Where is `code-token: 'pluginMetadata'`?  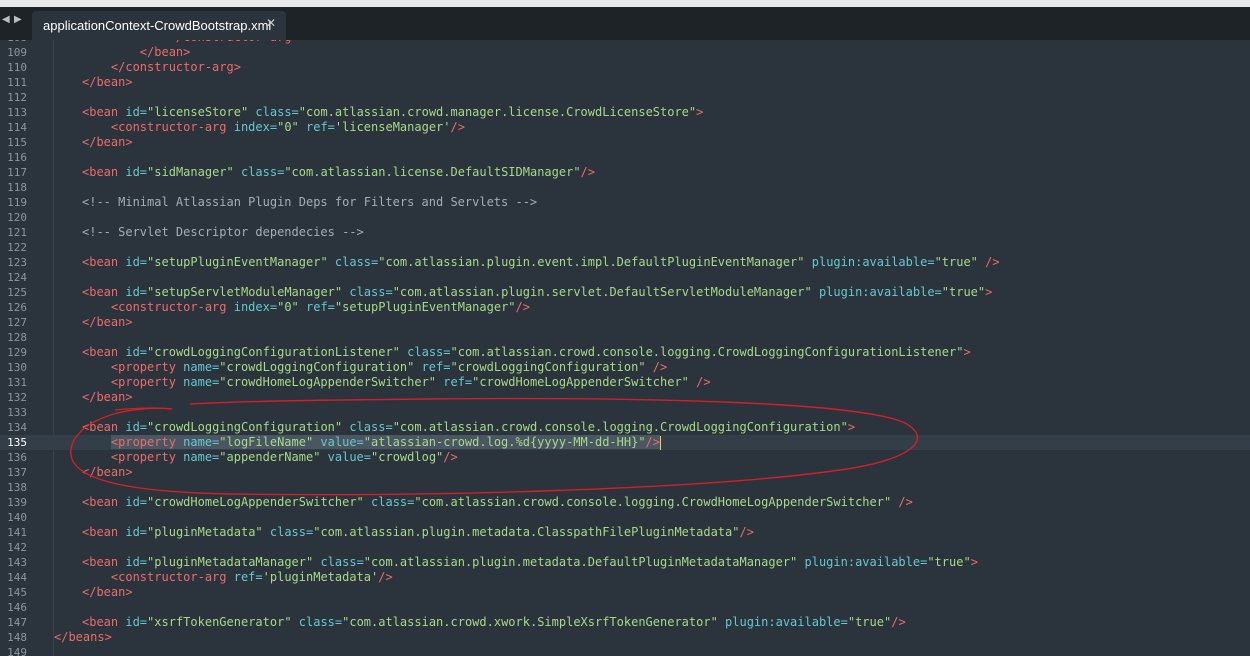
code-token: 'pluginMetadata' is located at coordinates (320, 577).